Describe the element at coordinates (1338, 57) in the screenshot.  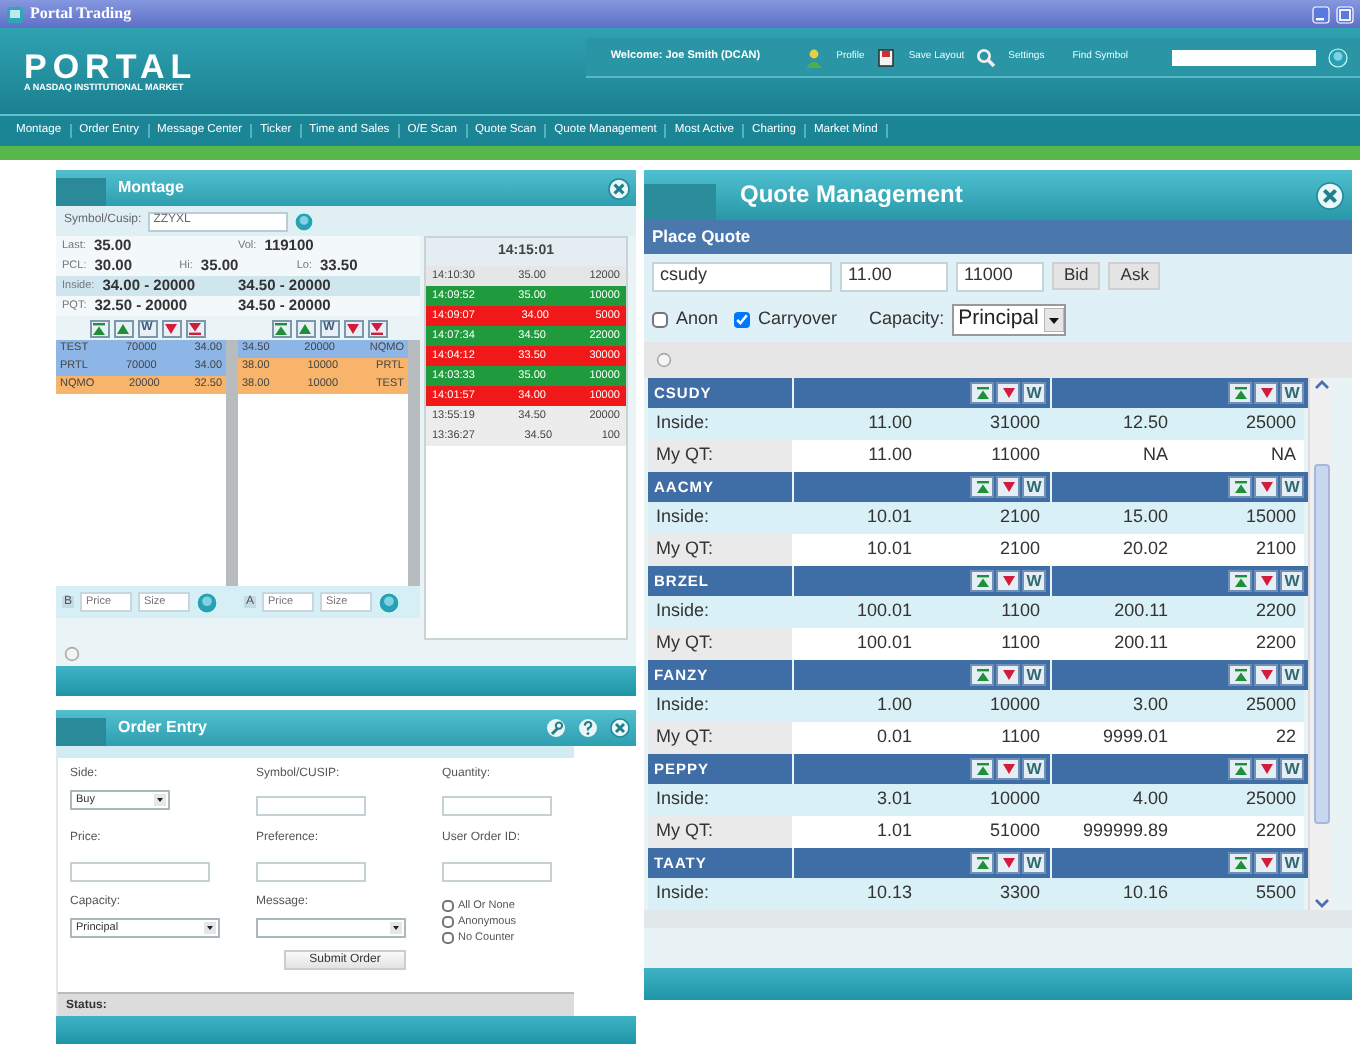
I see `search-button` at that location.